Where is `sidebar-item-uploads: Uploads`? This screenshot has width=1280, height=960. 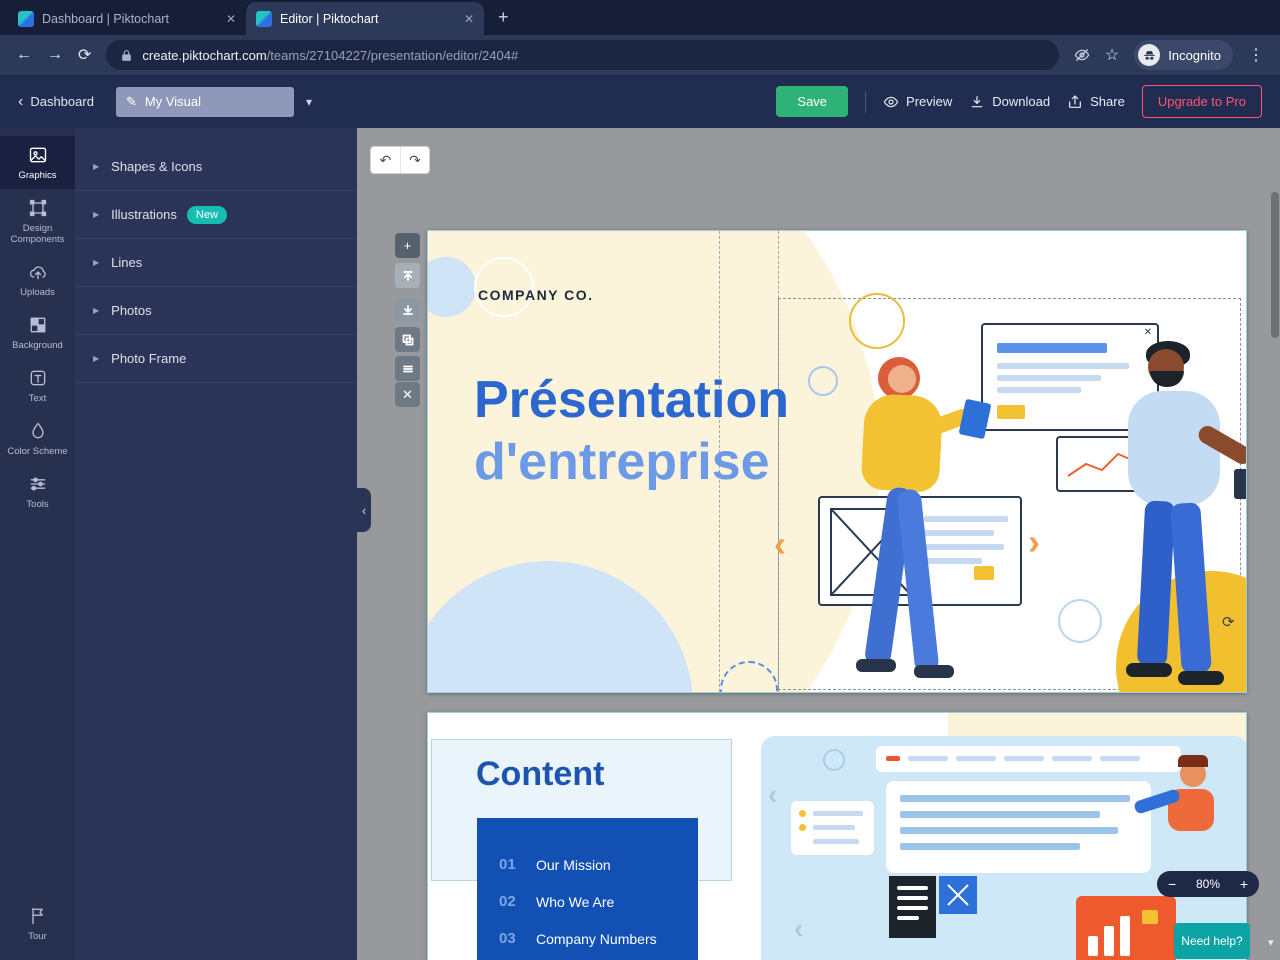
sidebar-item-uploads: Uploads is located at coordinates (37, 279).